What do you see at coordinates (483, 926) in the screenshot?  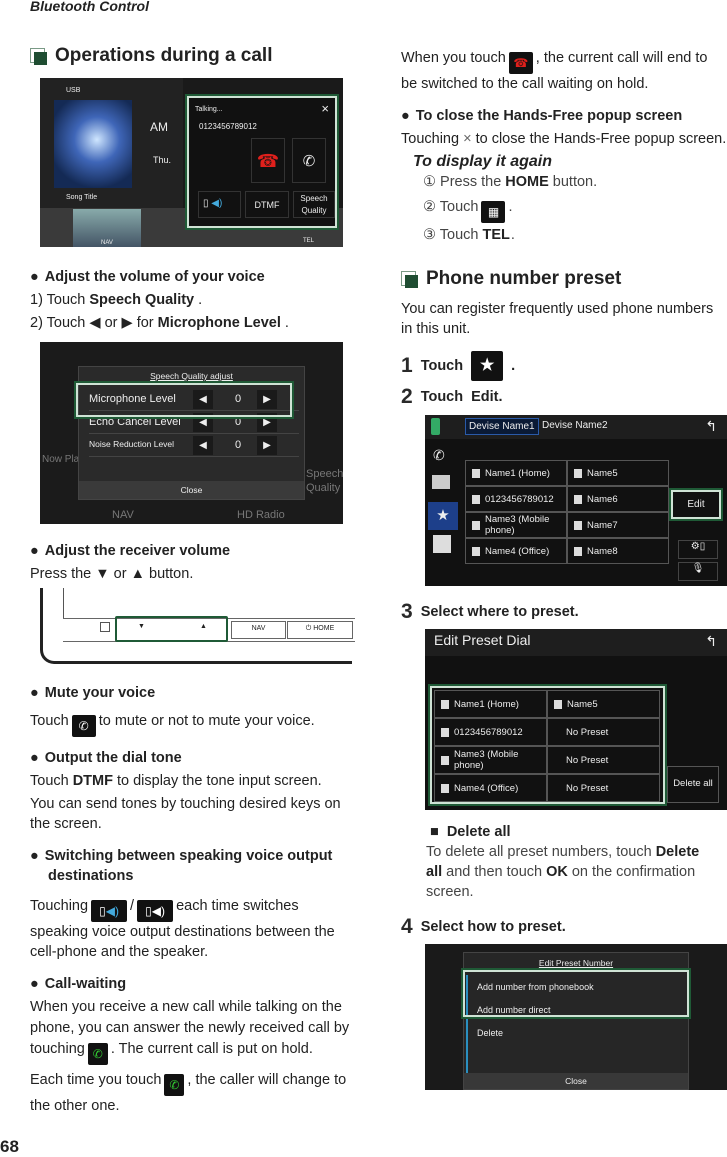 I see `step-4: 4 Select how to preset.` at bounding box center [483, 926].